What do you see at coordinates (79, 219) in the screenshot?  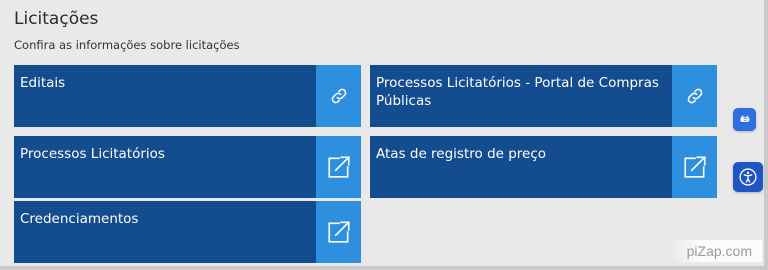 I see `card-label: Credenciamentos` at bounding box center [79, 219].